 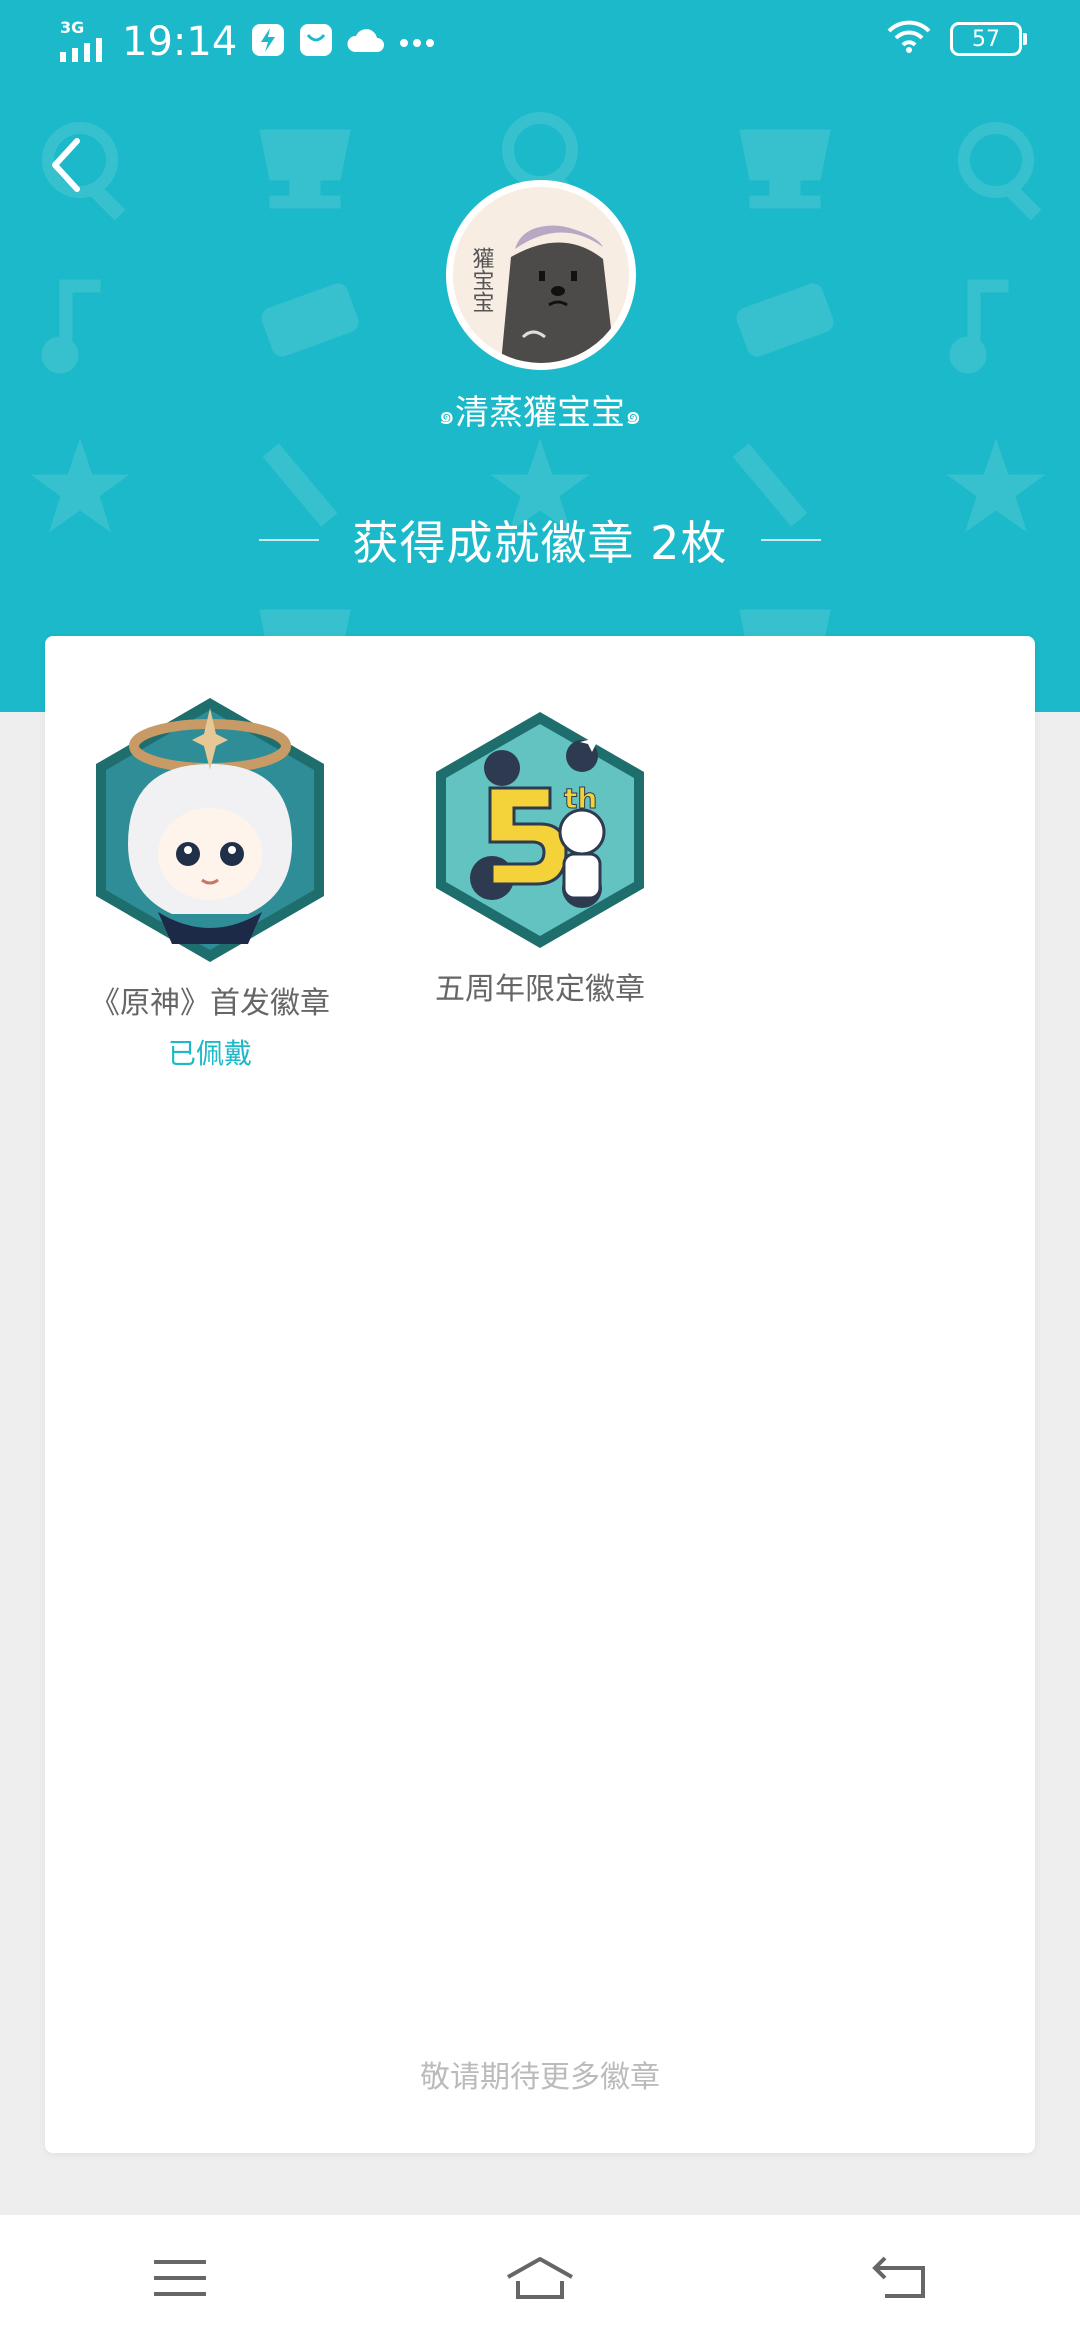 I want to click on nav-back-button, so click(x=900, y=2278).